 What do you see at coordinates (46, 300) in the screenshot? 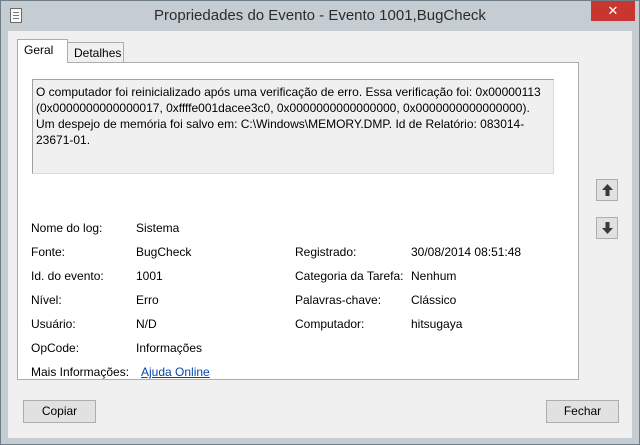
I see `level-label: Nível:` at bounding box center [46, 300].